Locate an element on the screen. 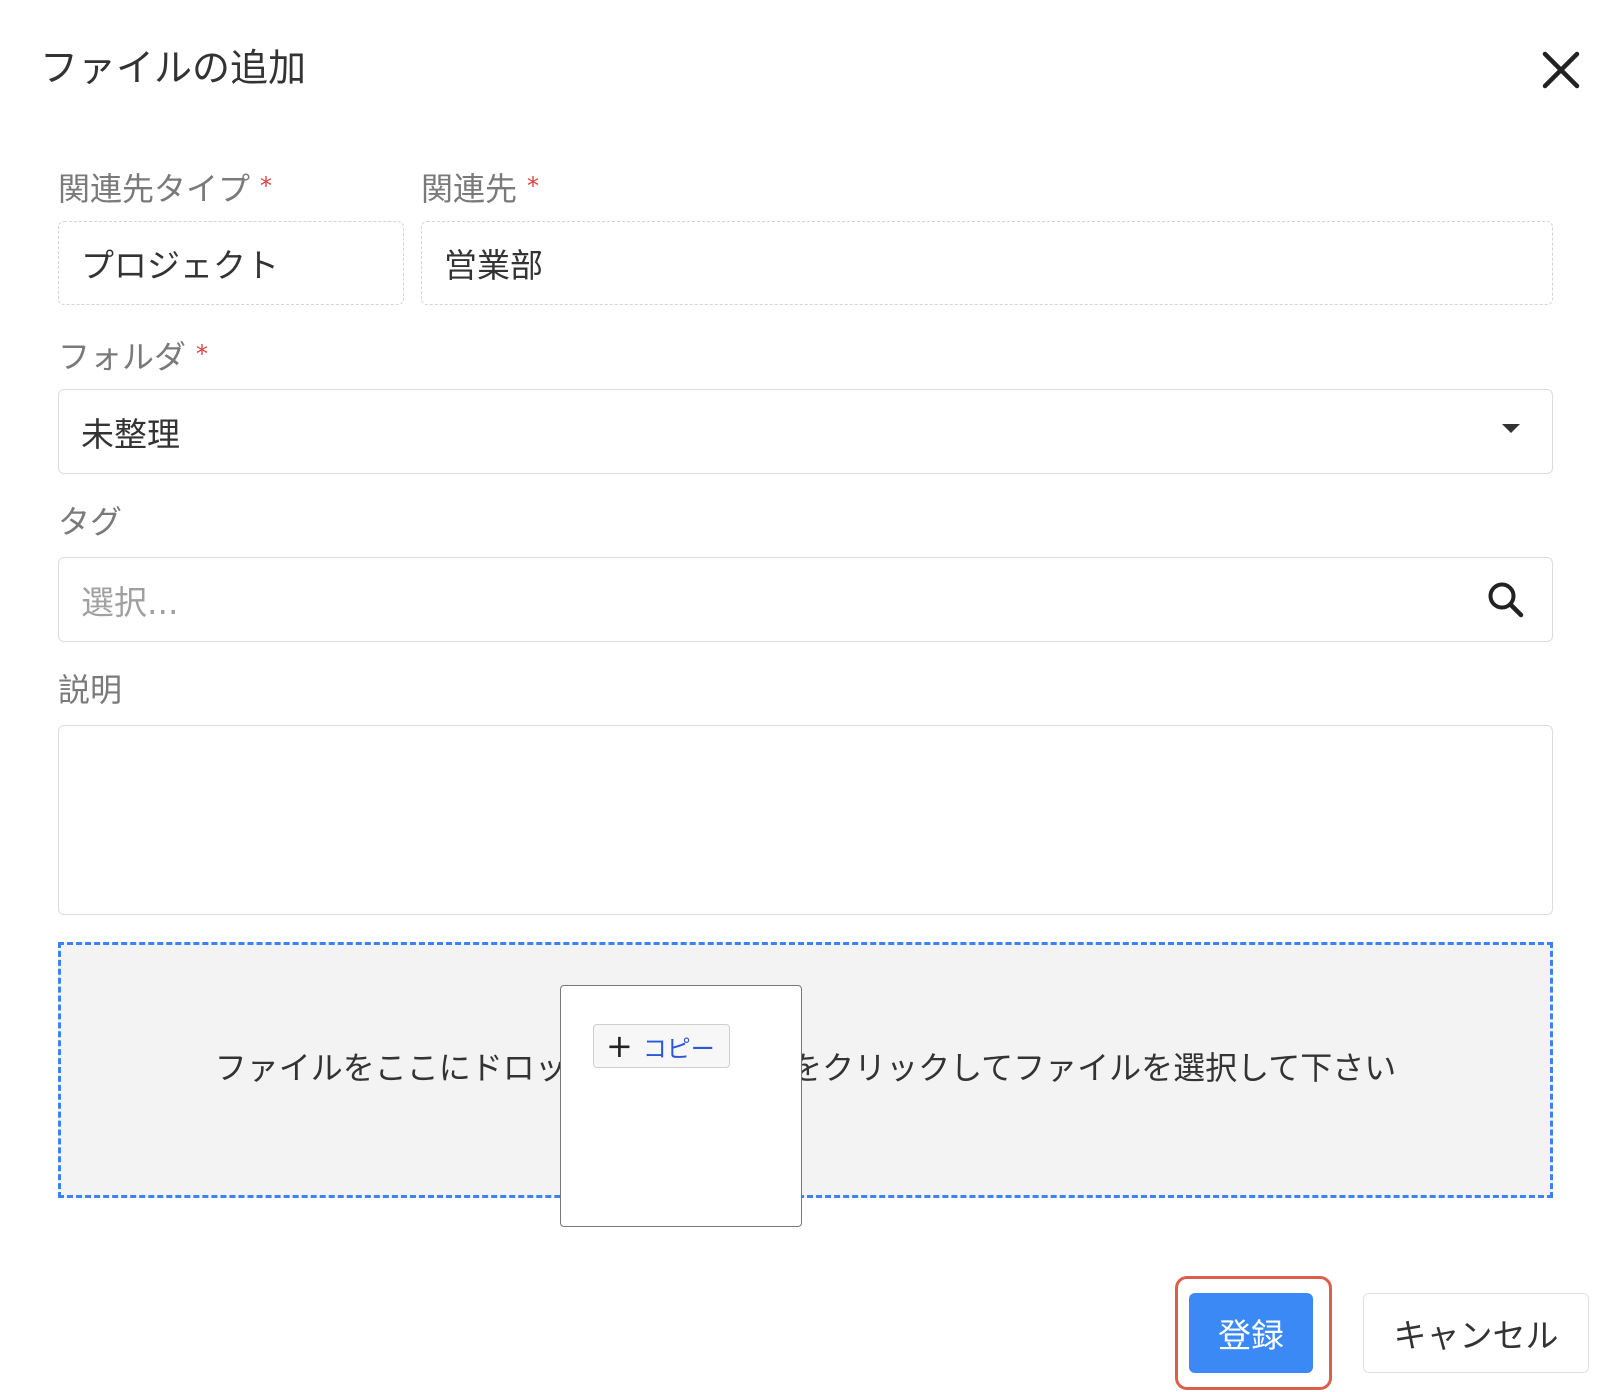 This screenshot has height=1392, width=1619. plus-icon: + is located at coordinates (619, 1046).